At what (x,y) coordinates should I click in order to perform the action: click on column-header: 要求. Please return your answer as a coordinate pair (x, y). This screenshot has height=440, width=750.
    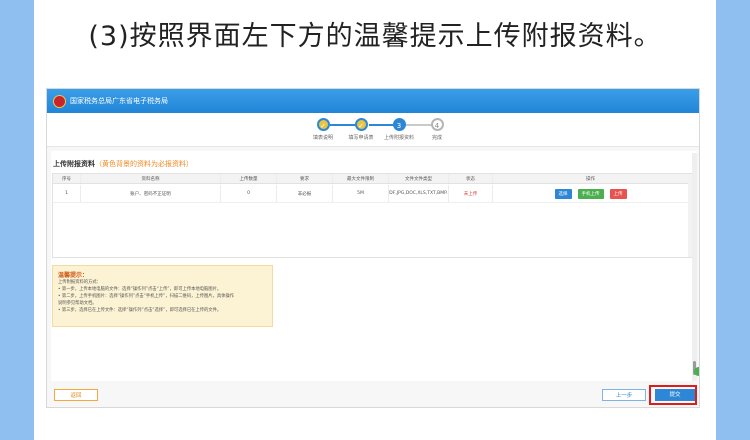
    Looking at the image, I should click on (305, 178).